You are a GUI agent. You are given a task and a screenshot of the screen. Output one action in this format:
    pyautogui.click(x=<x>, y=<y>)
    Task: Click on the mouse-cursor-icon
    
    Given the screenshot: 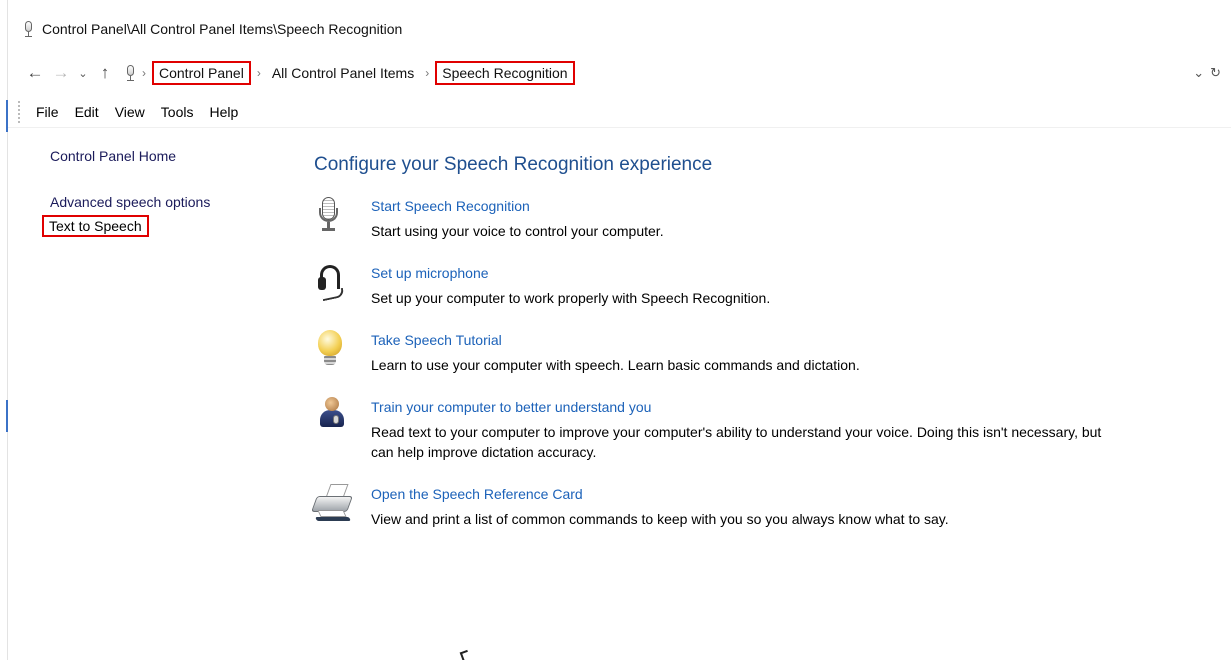 What is the action you would take?
    pyautogui.click(x=465, y=654)
    